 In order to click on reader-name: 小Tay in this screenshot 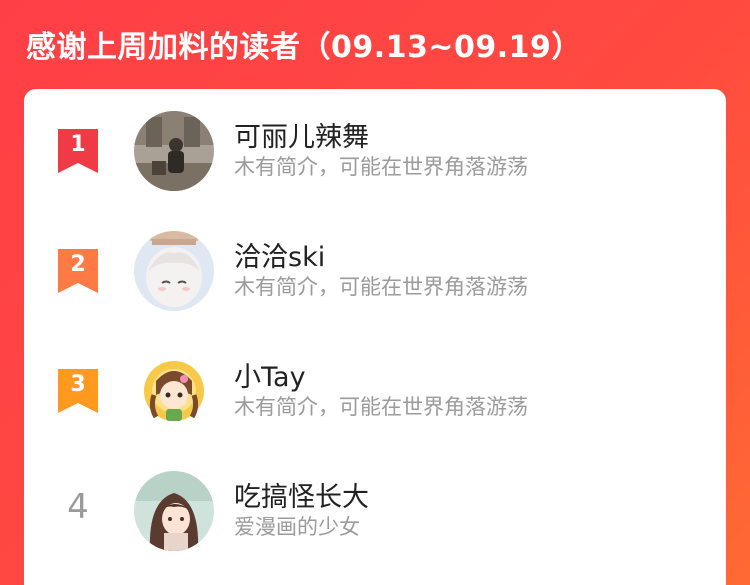, I will do `click(270, 374)`.